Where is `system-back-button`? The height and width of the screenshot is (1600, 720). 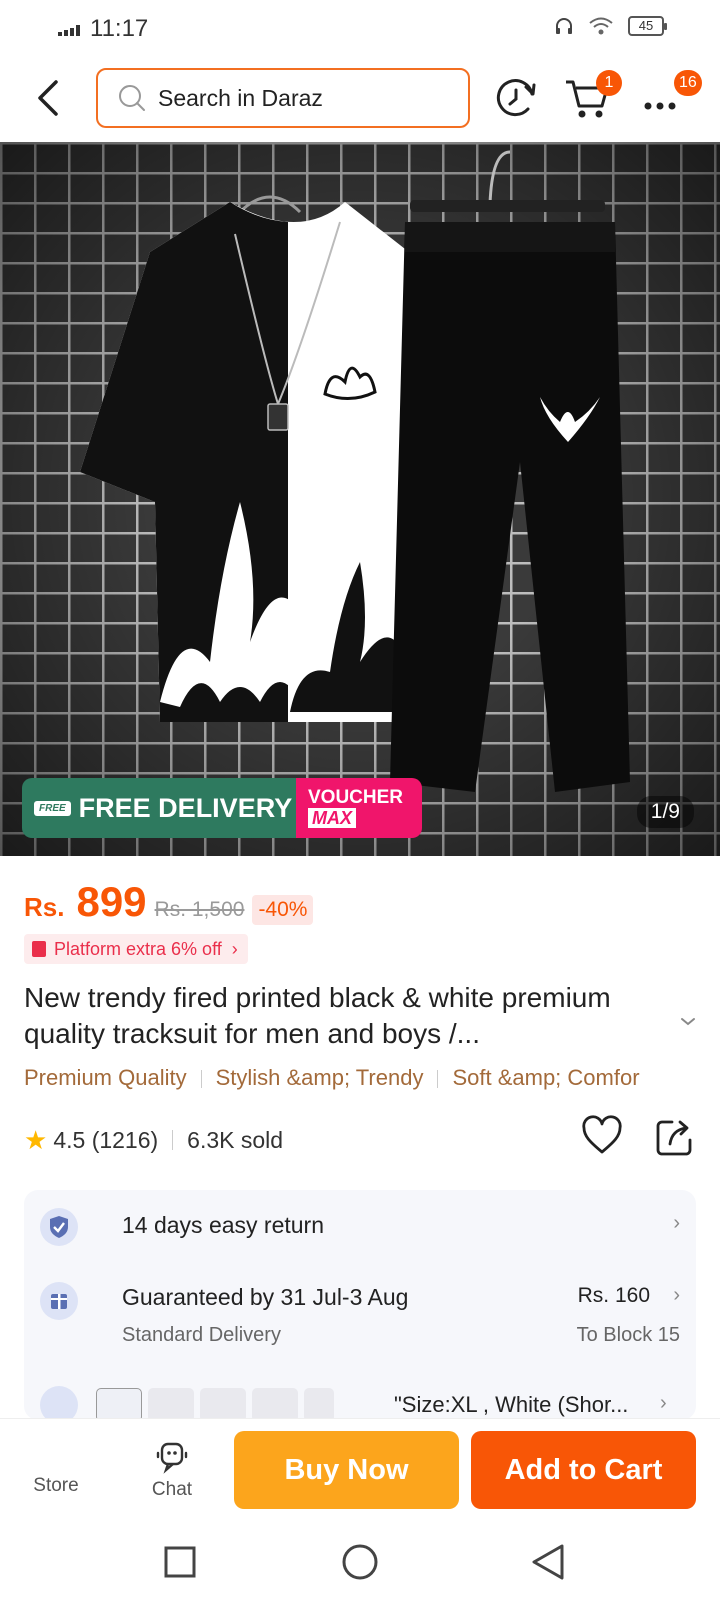
system-back-button is located at coordinates (548, 1563).